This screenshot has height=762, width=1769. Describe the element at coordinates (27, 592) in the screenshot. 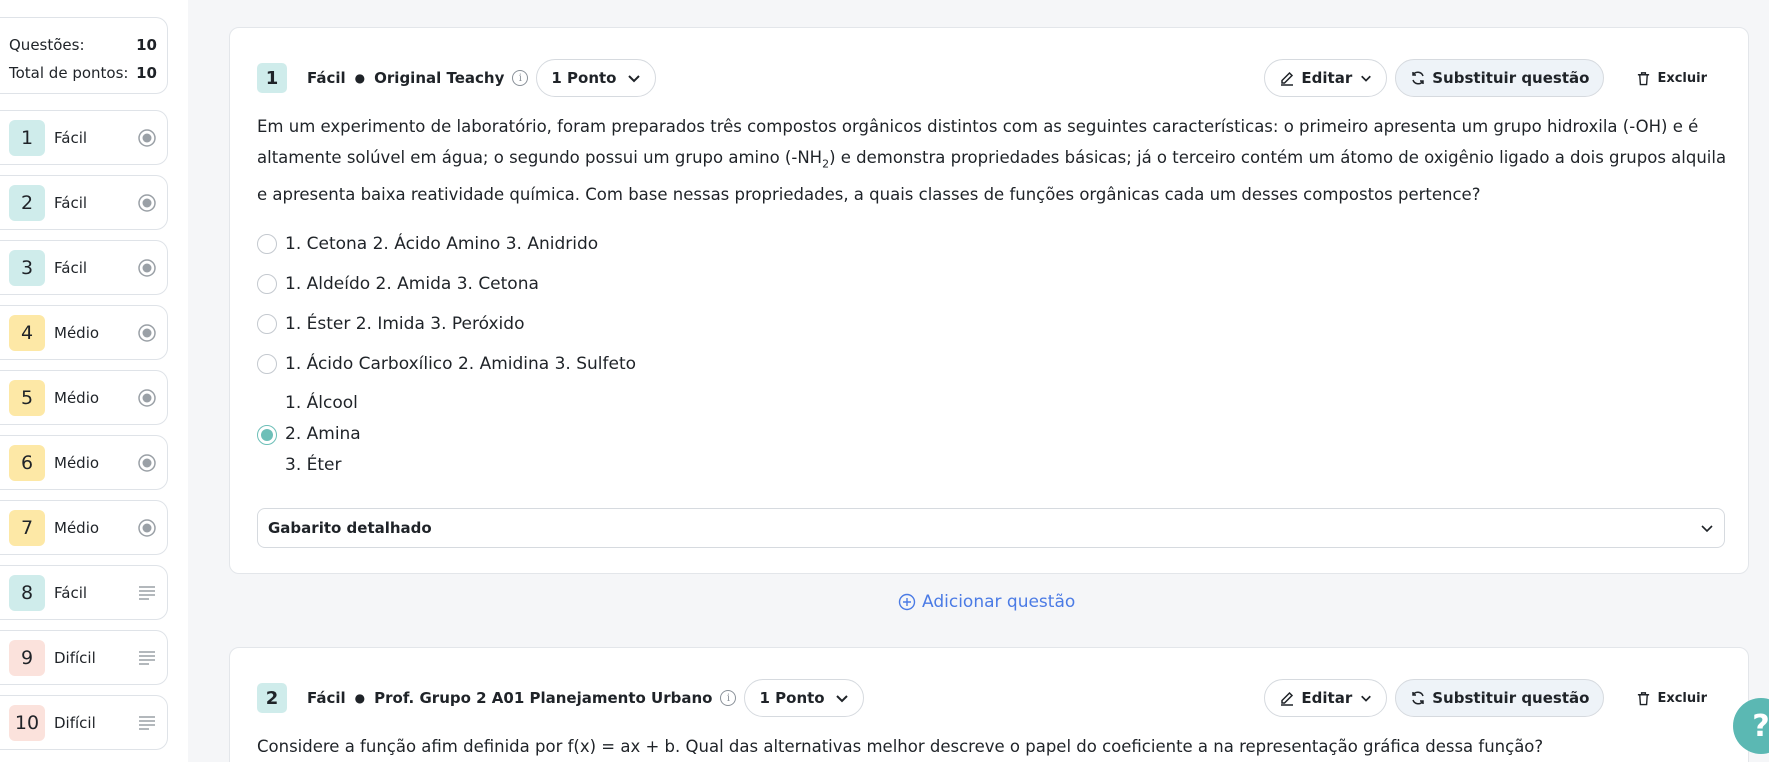

I see `question-number-badge: 8` at that location.